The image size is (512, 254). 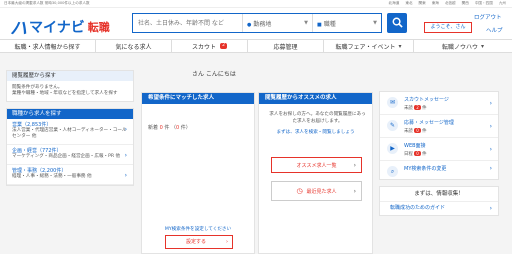 What do you see at coordinates (365, 47) in the screenshot?
I see `nav-label: 転職フェア・イベント` at bounding box center [365, 47].